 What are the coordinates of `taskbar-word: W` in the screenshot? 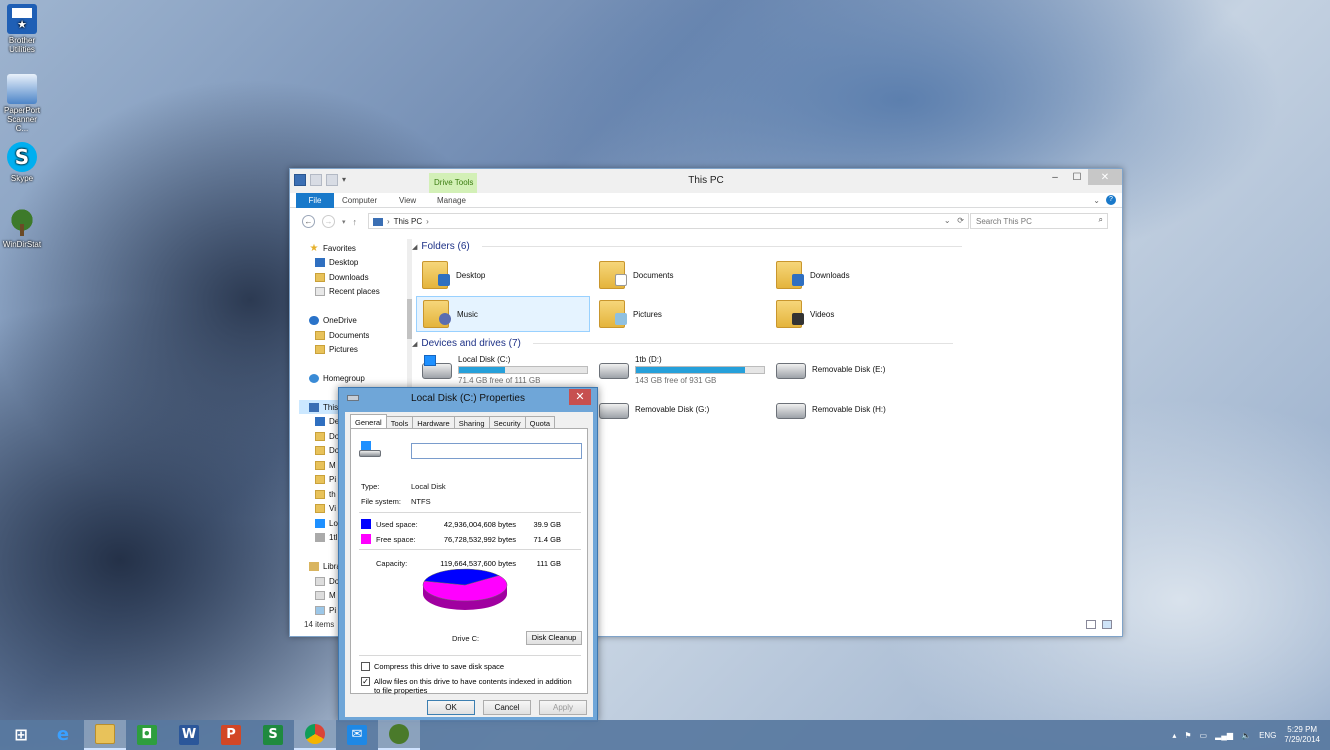 It's located at (189, 735).